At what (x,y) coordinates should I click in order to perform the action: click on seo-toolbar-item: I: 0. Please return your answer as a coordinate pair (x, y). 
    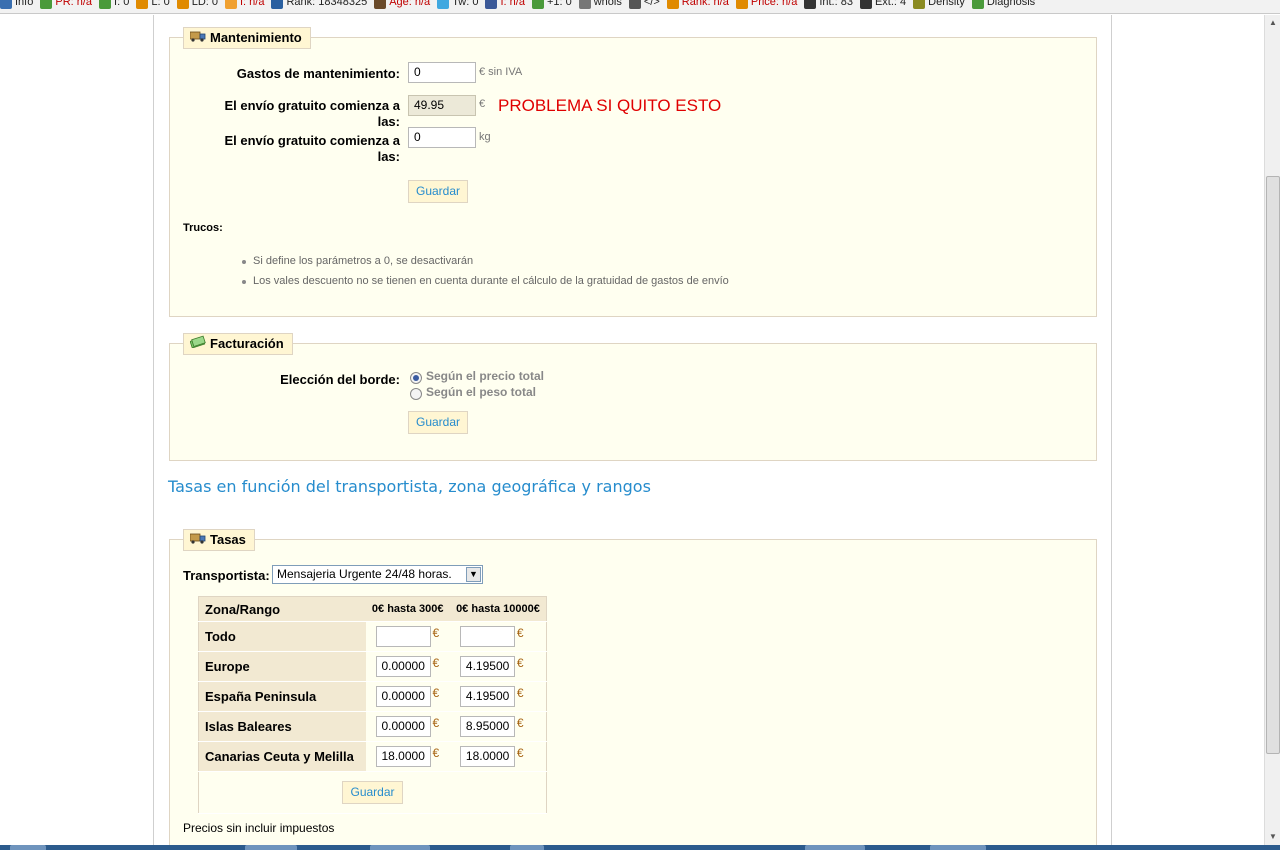
    Looking at the image, I should click on (114, 4).